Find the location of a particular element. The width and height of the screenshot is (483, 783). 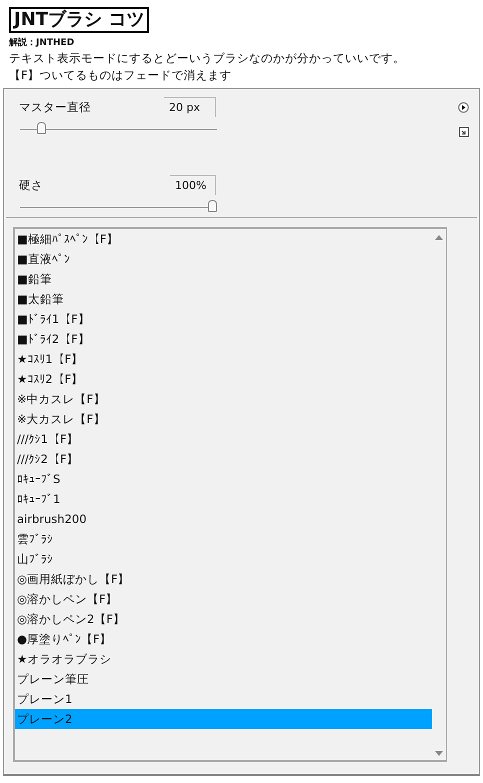

control-label: 硬さ is located at coordinates (31, 185).